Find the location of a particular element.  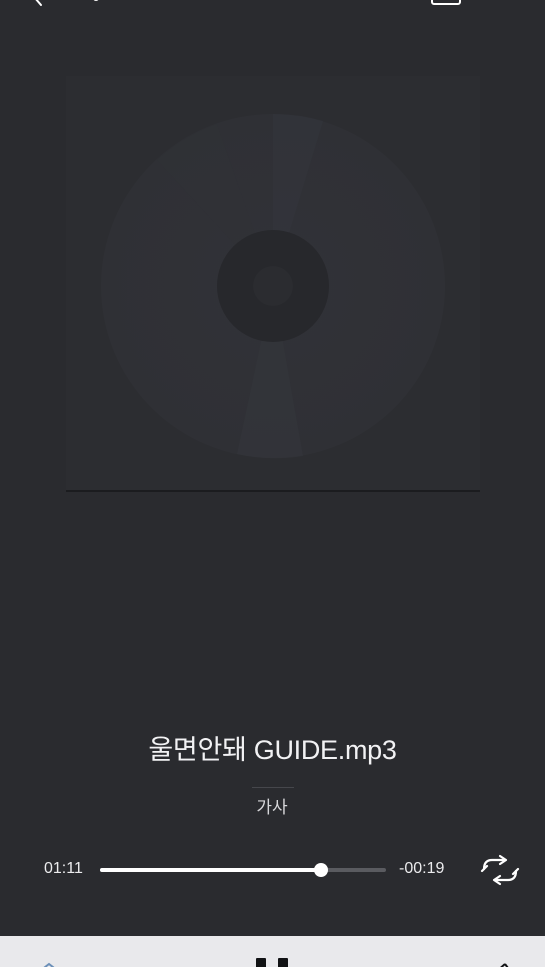

previous-icon is located at coordinates (49, 964).